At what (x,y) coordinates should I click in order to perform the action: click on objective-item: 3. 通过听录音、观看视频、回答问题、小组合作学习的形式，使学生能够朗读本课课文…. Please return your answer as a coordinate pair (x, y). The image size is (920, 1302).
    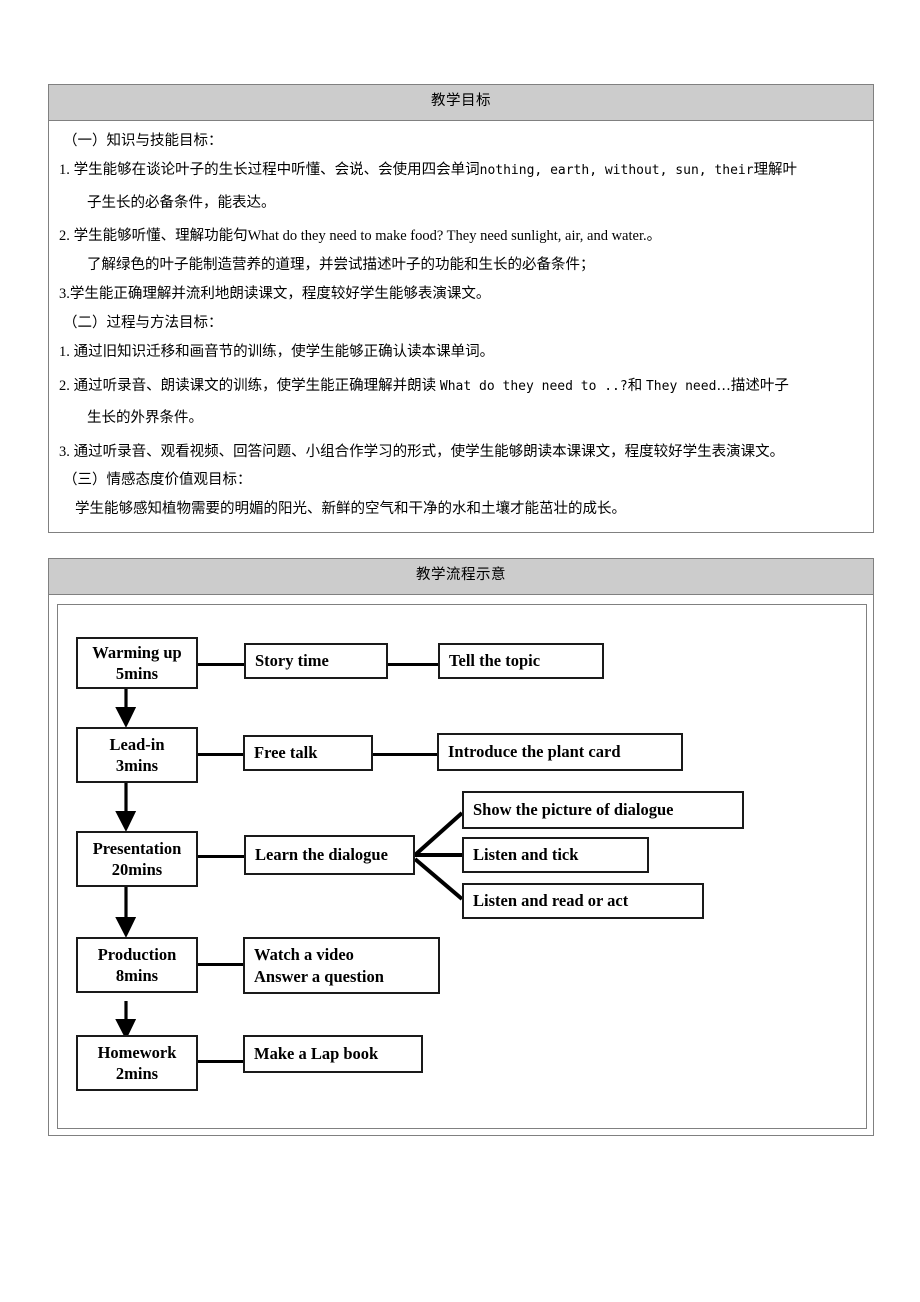
    Looking at the image, I should click on (461, 452).